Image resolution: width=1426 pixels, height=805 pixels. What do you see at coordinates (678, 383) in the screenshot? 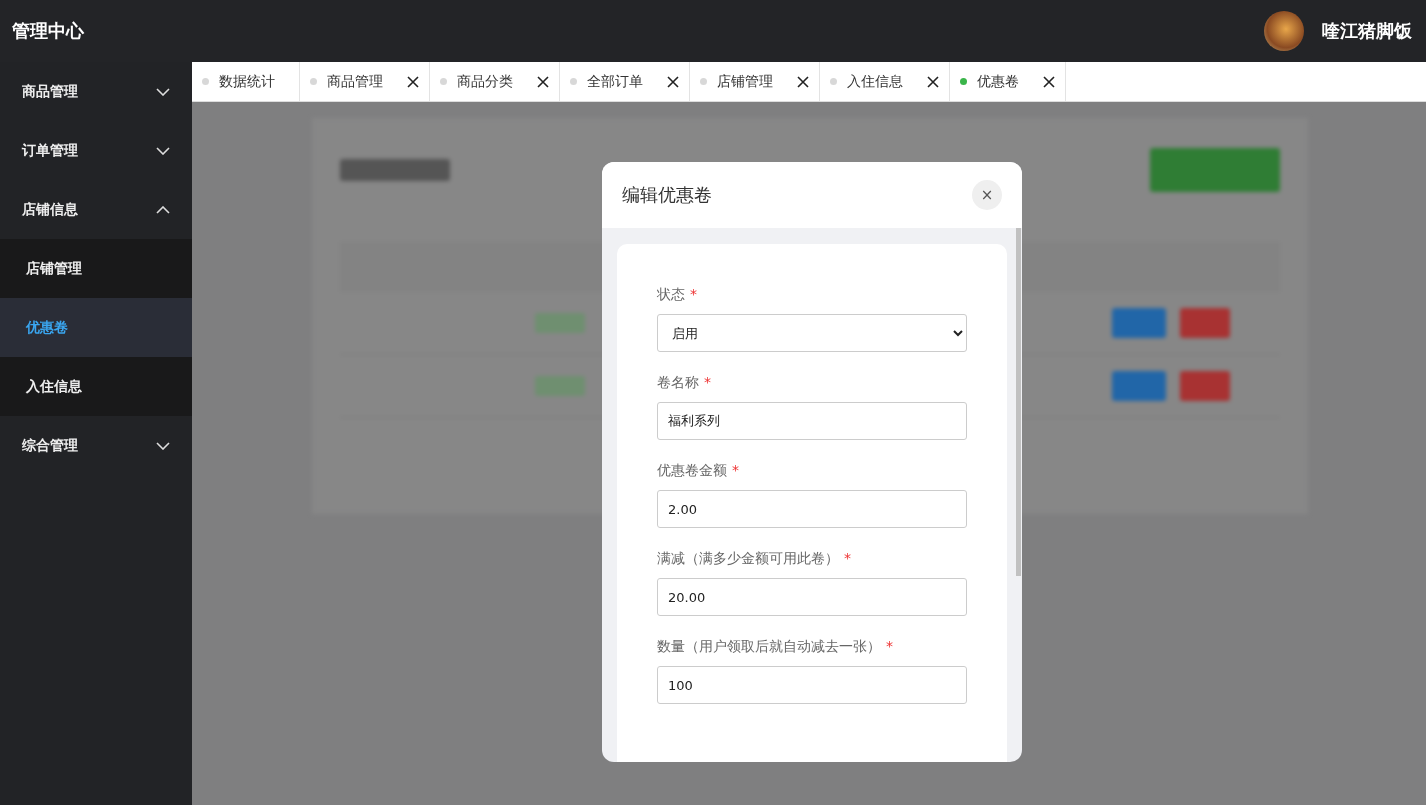
I see `field-label: 卷名称` at bounding box center [678, 383].